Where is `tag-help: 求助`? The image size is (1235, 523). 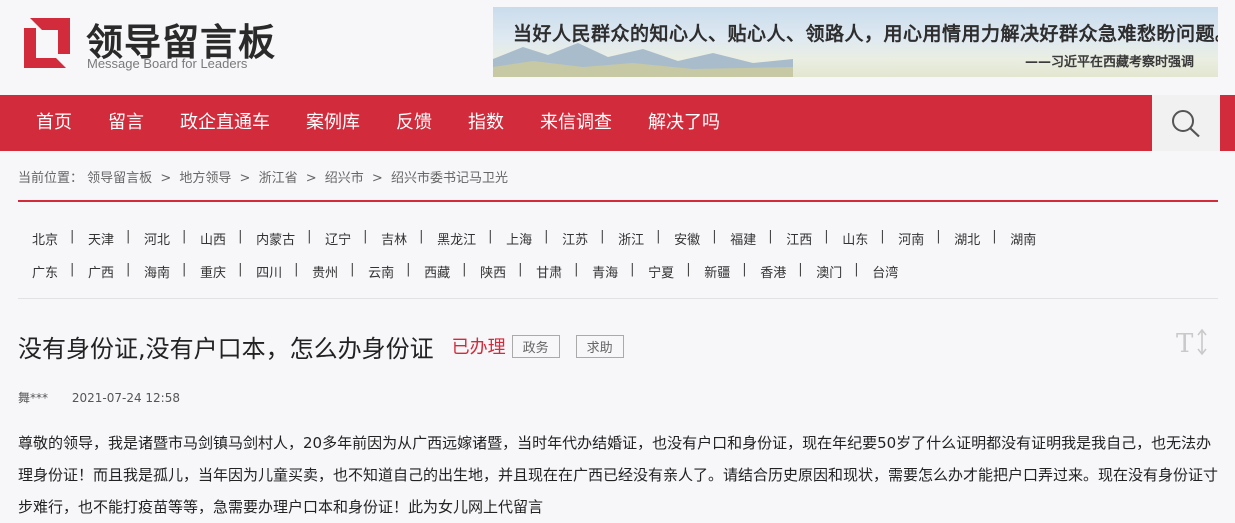 tag-help: 求助 is located at coordinates (599, 346).